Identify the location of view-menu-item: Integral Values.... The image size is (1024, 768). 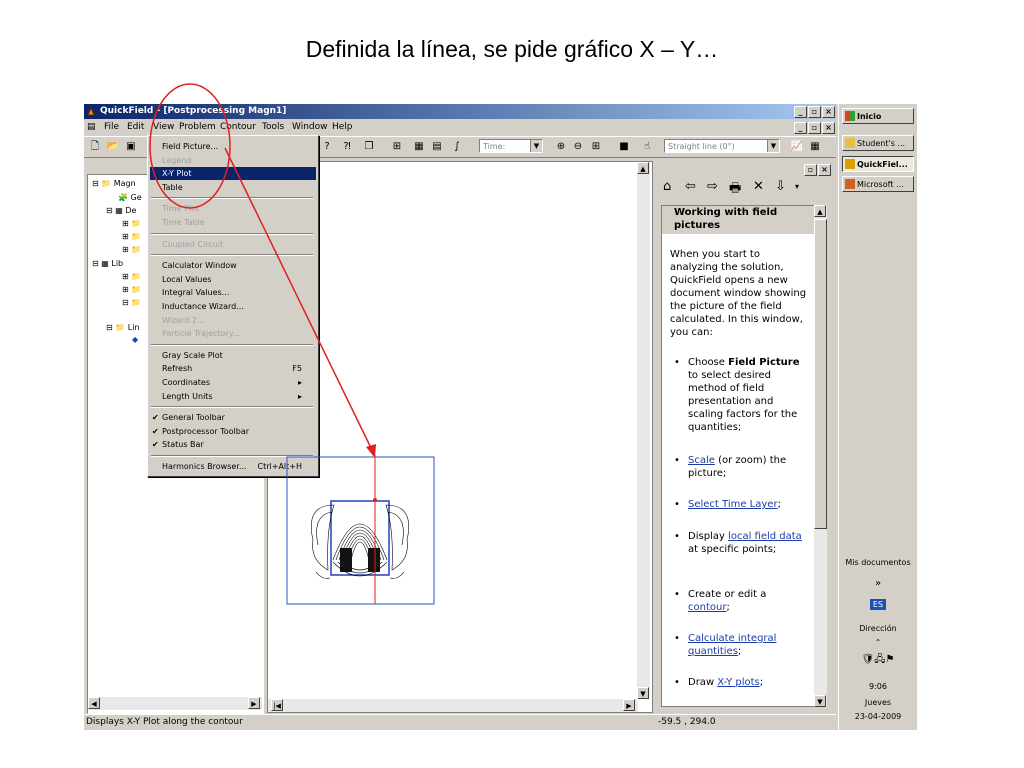
(239, 292).